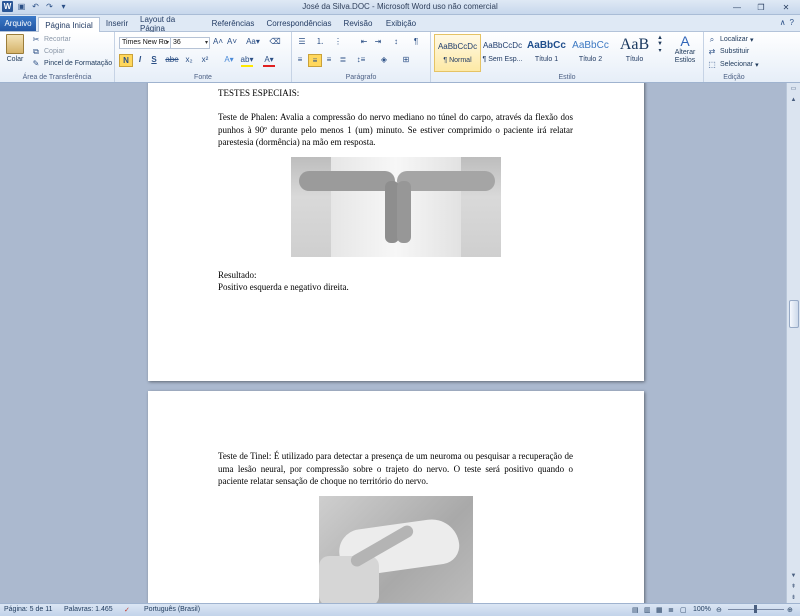  I want to click on shrink-font-button: A˅, so click(232, 41).